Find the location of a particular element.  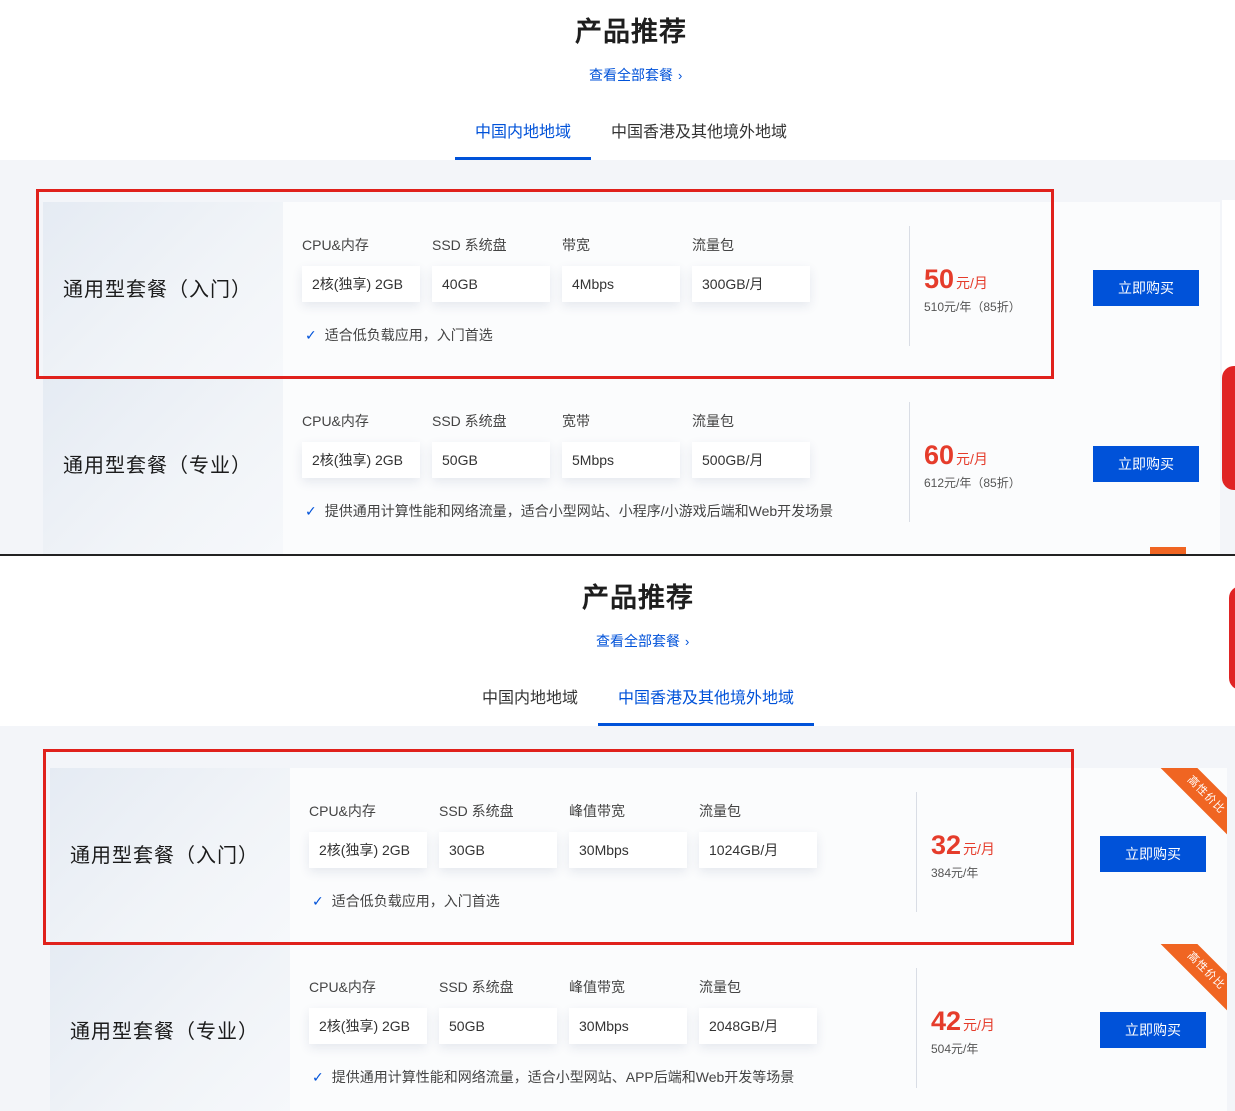

spec-value-traffic: 500GB/月 is located at coordinates (751, 460).